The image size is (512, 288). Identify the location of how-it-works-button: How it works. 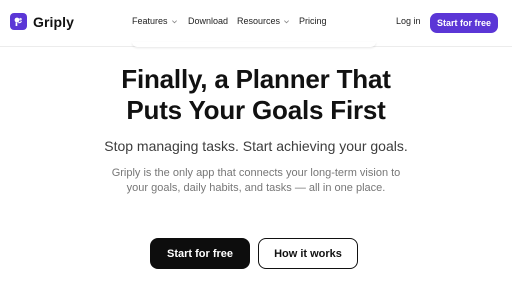
(308, 253).